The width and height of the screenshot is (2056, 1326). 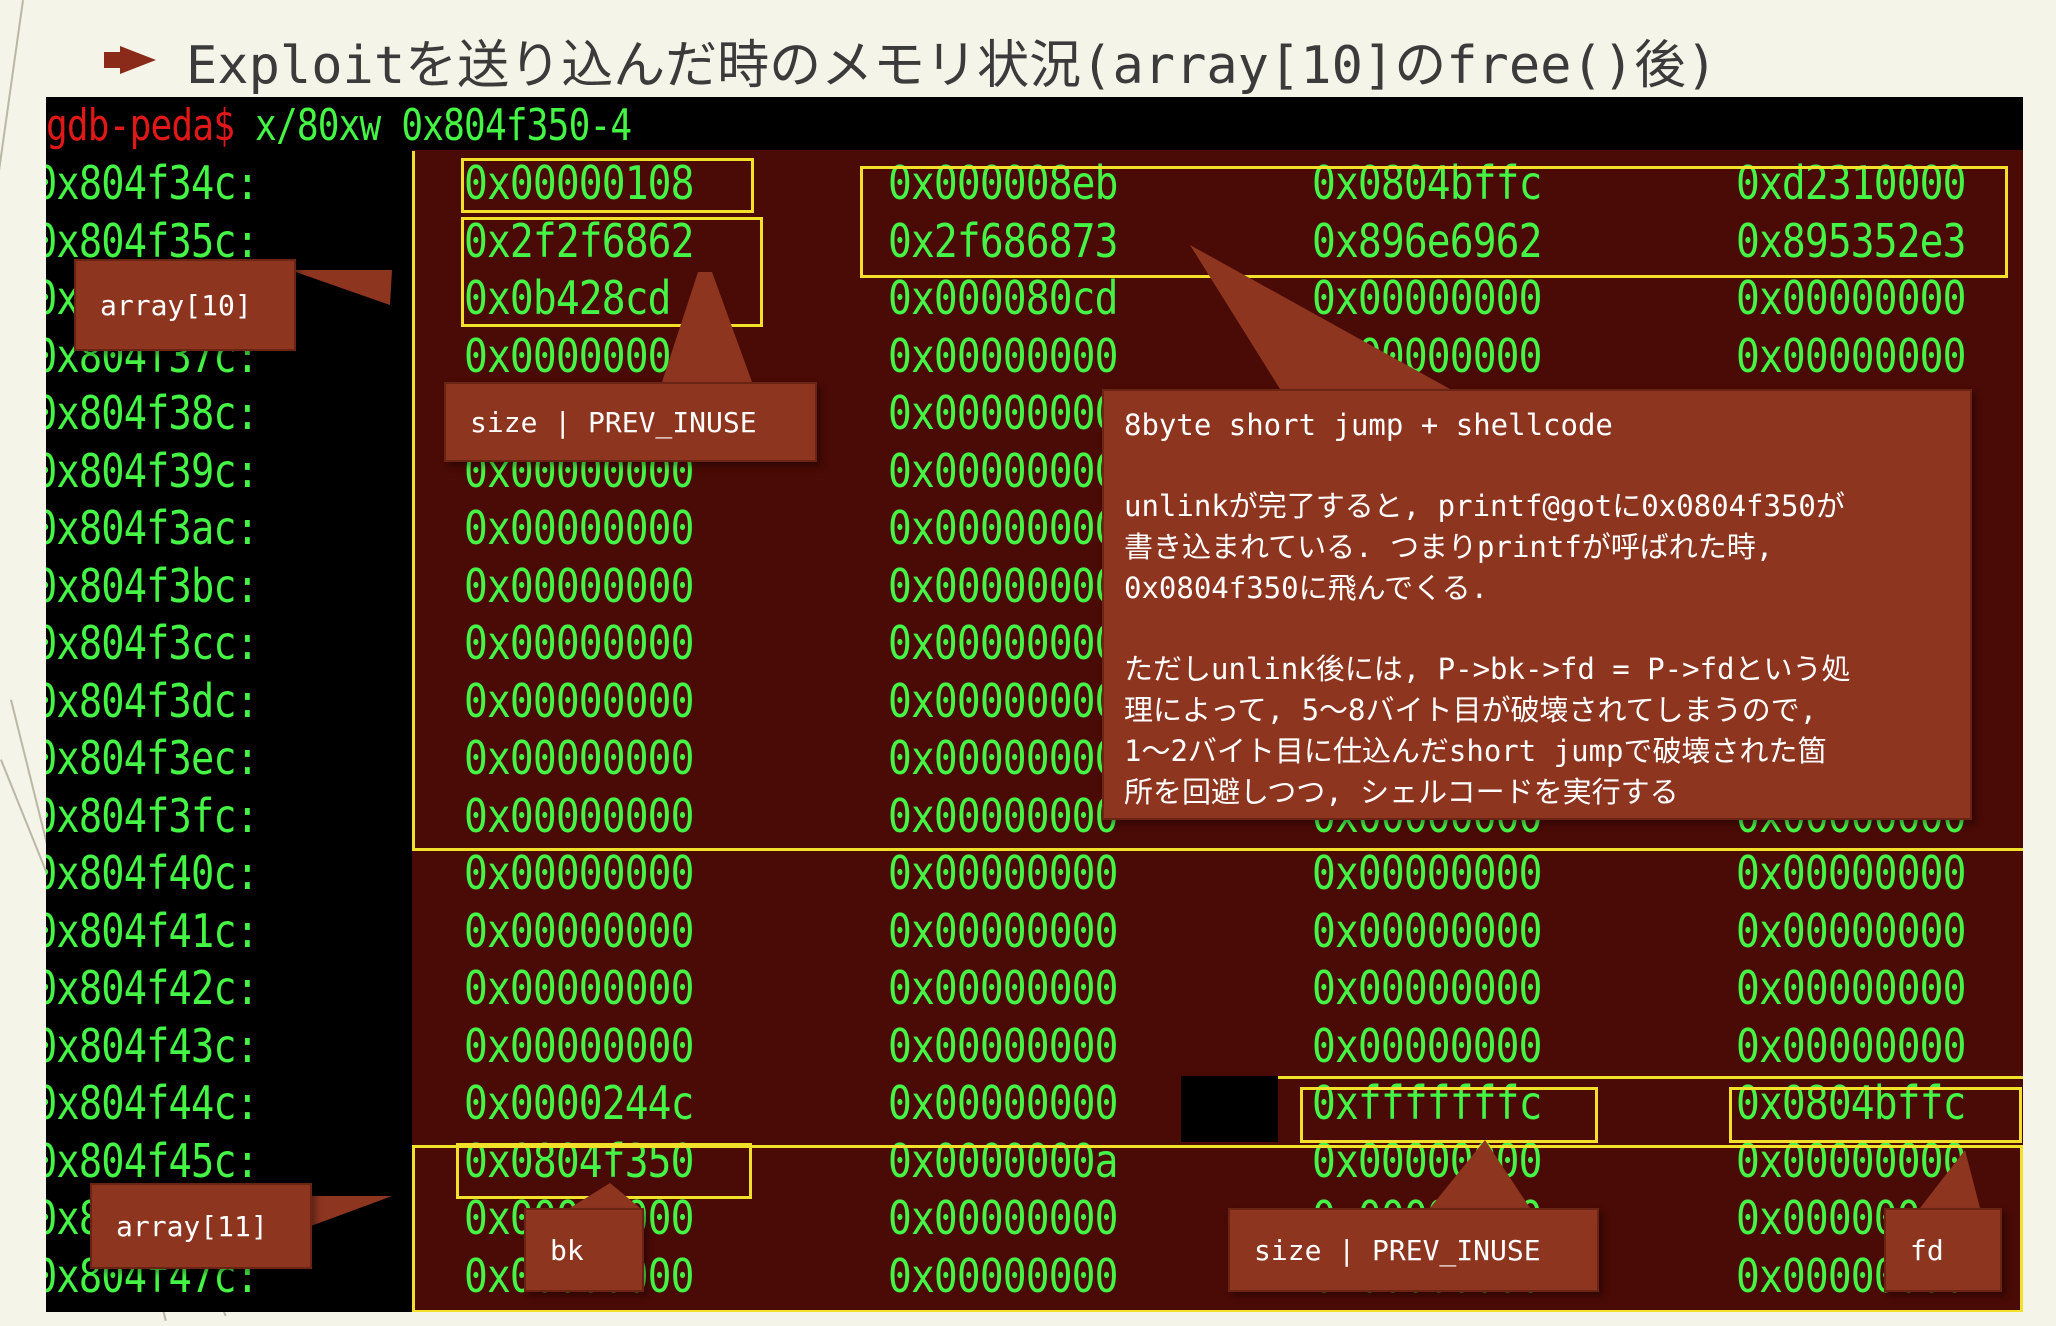 What do you see at coordinates (612, 272) in the screenshot?
I see `shellcode-outline` at bounding box center [612, 272].